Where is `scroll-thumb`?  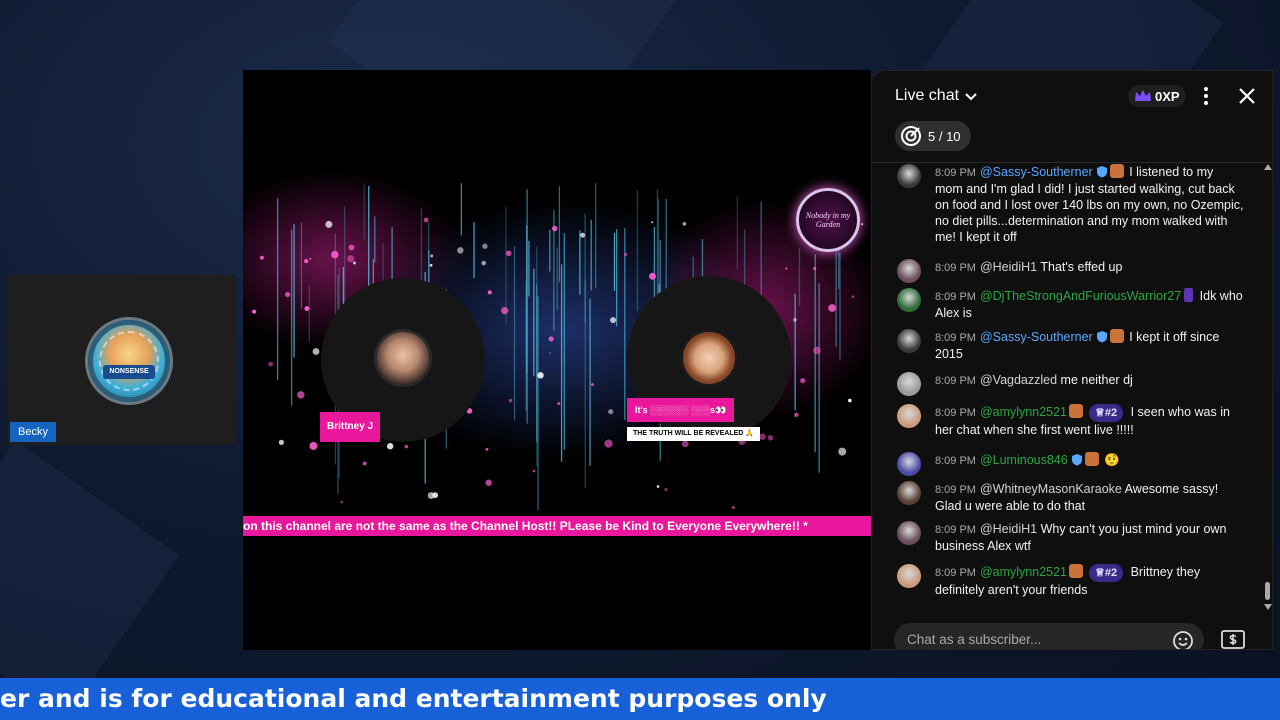 scroll-thumb is located at coordinates (1267, 591).